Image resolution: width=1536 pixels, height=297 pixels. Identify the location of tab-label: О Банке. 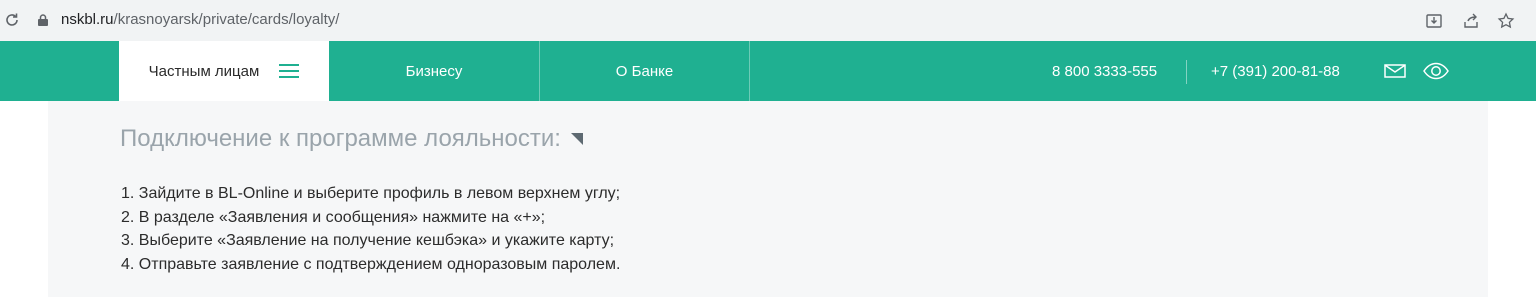
(644, 71).